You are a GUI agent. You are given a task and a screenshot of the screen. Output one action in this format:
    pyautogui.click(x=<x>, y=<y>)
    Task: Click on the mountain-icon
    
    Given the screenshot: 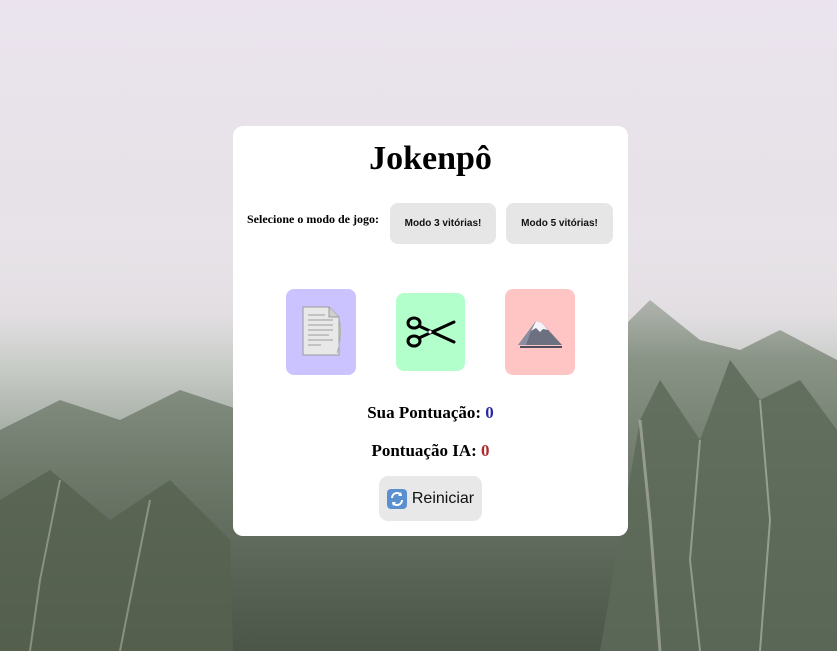 What is the action you would take?
    pyautogui.click(x=540, y=334)
    